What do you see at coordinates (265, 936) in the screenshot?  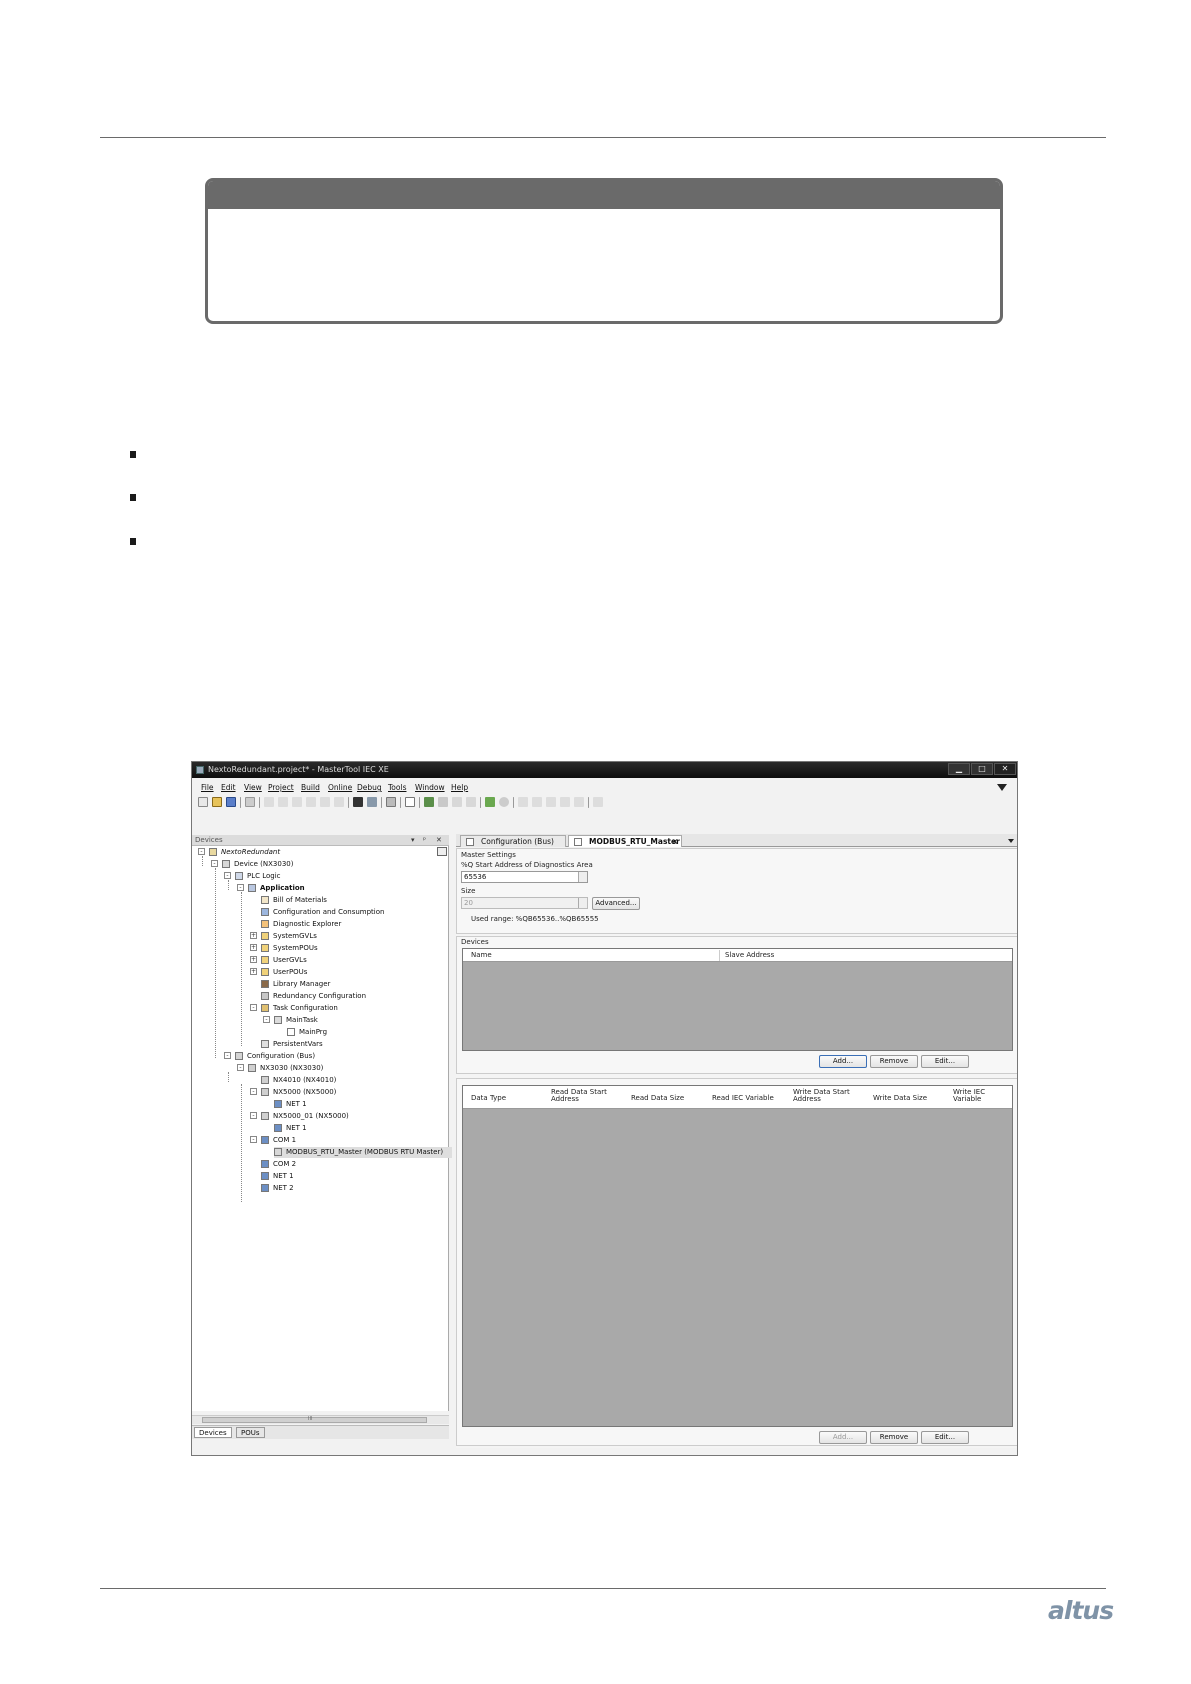 I see `folder-icon` at bounding box center [265, 936].